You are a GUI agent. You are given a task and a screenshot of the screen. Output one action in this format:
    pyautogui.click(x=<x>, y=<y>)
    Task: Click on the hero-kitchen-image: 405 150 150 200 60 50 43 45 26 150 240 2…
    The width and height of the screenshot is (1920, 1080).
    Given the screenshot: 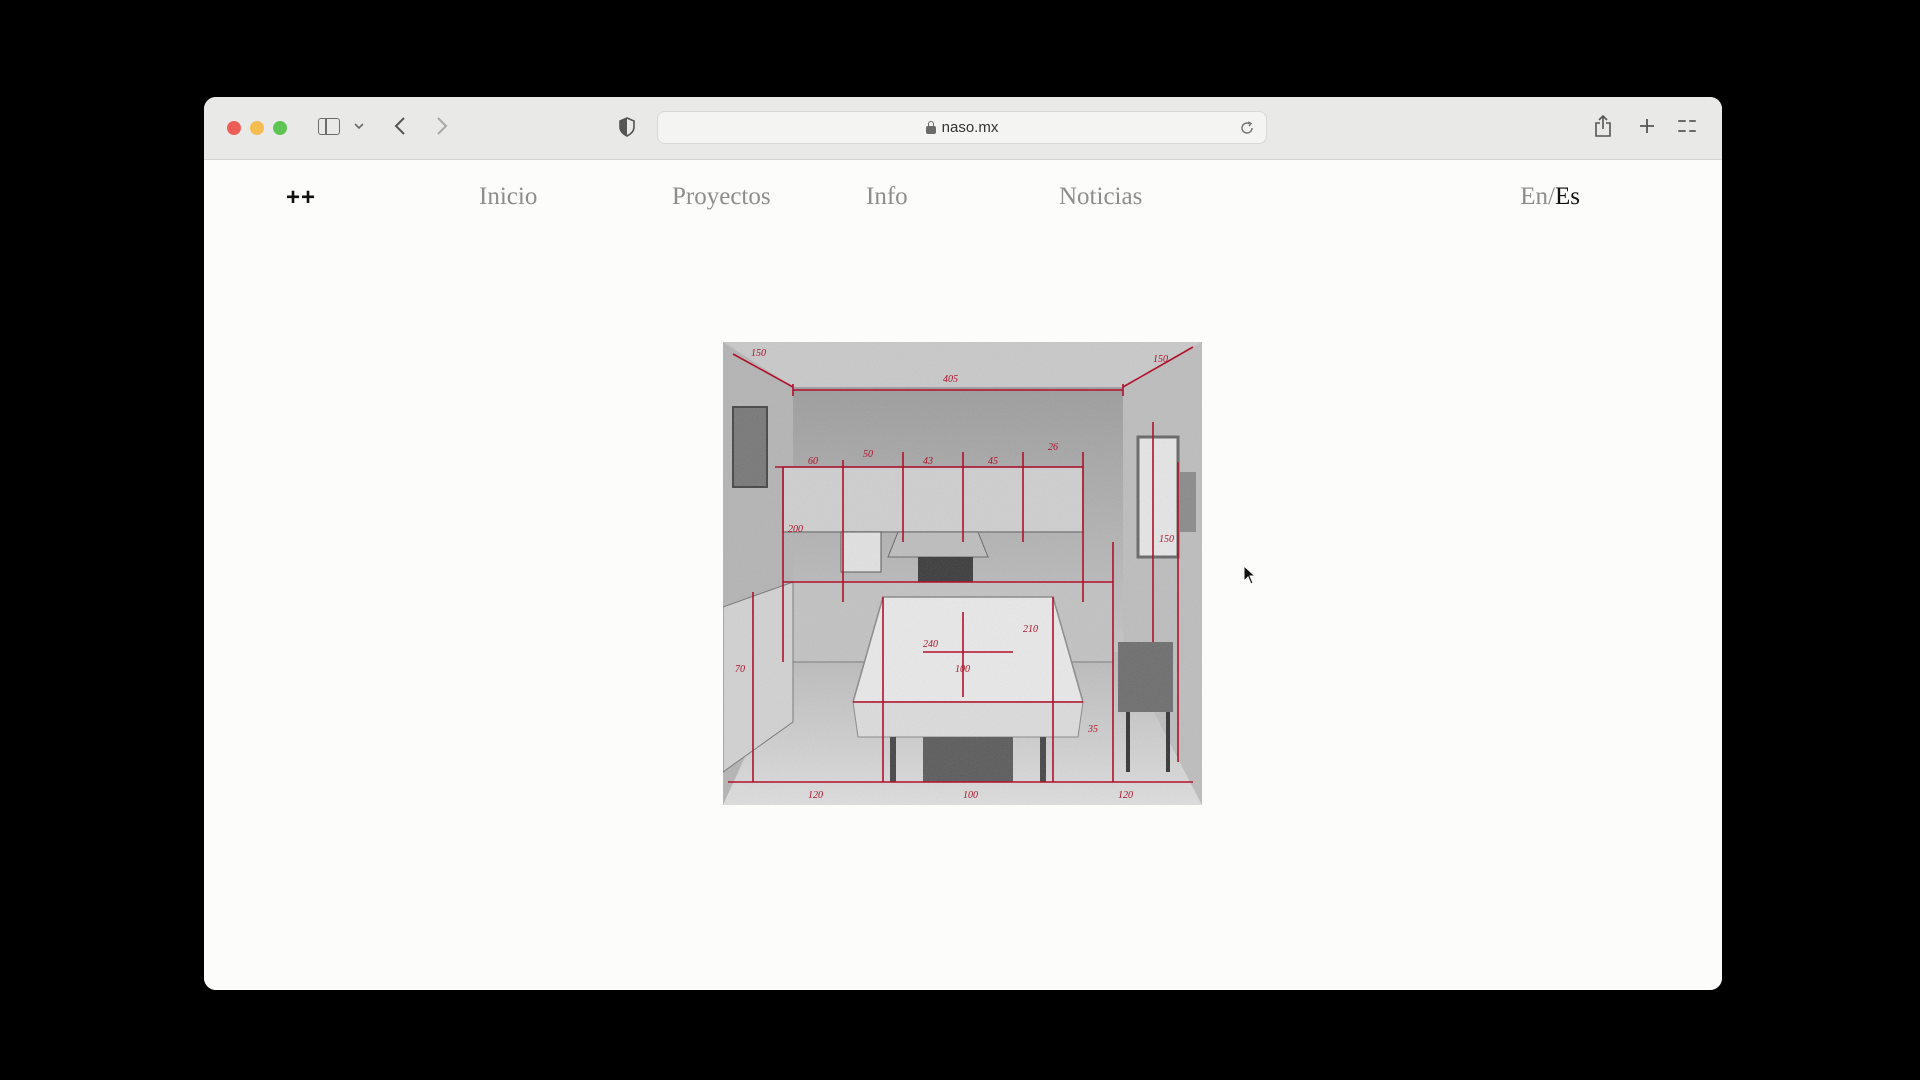 What is the action you would take?
    pyautogui.click(x=962, y=573)
    